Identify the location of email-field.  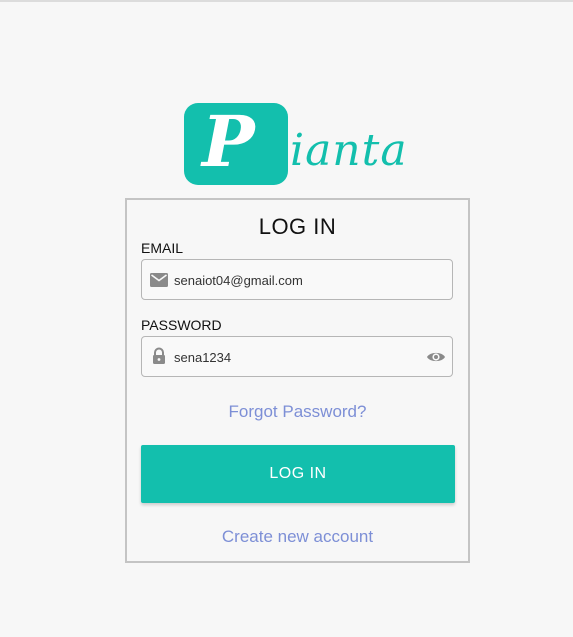
(297, 279).